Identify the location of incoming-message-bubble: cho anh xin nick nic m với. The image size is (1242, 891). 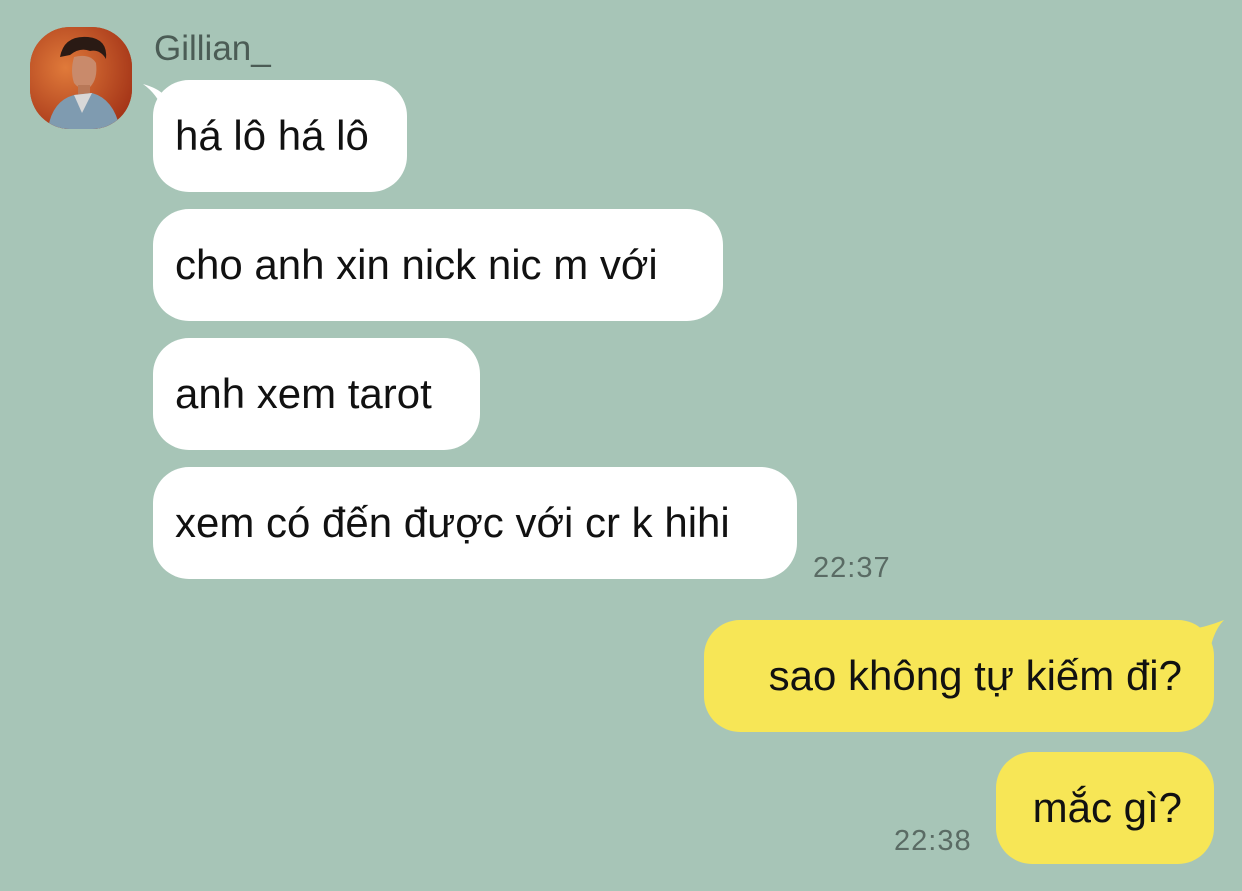
(438, 265).